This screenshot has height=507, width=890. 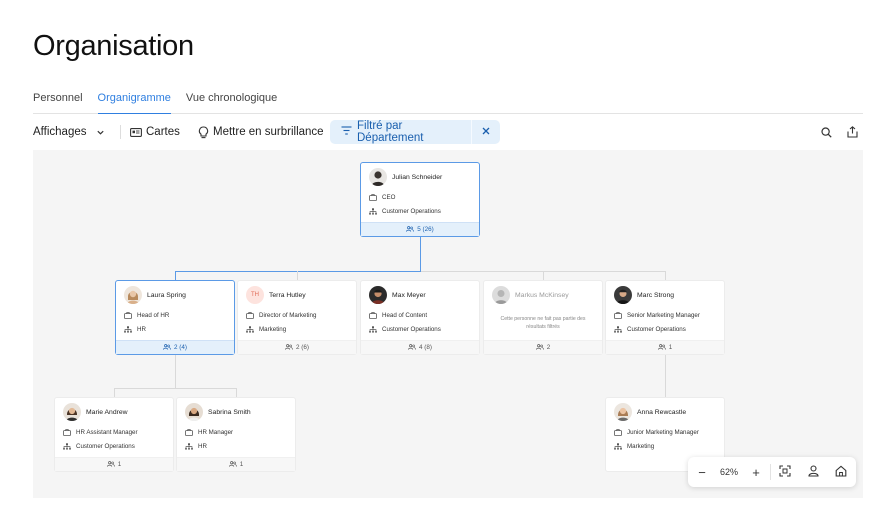 What do you see at coordinates (180, 347) in the screenshot?
I see `count-label: 2 (4)` at bounding box center [180, 347].